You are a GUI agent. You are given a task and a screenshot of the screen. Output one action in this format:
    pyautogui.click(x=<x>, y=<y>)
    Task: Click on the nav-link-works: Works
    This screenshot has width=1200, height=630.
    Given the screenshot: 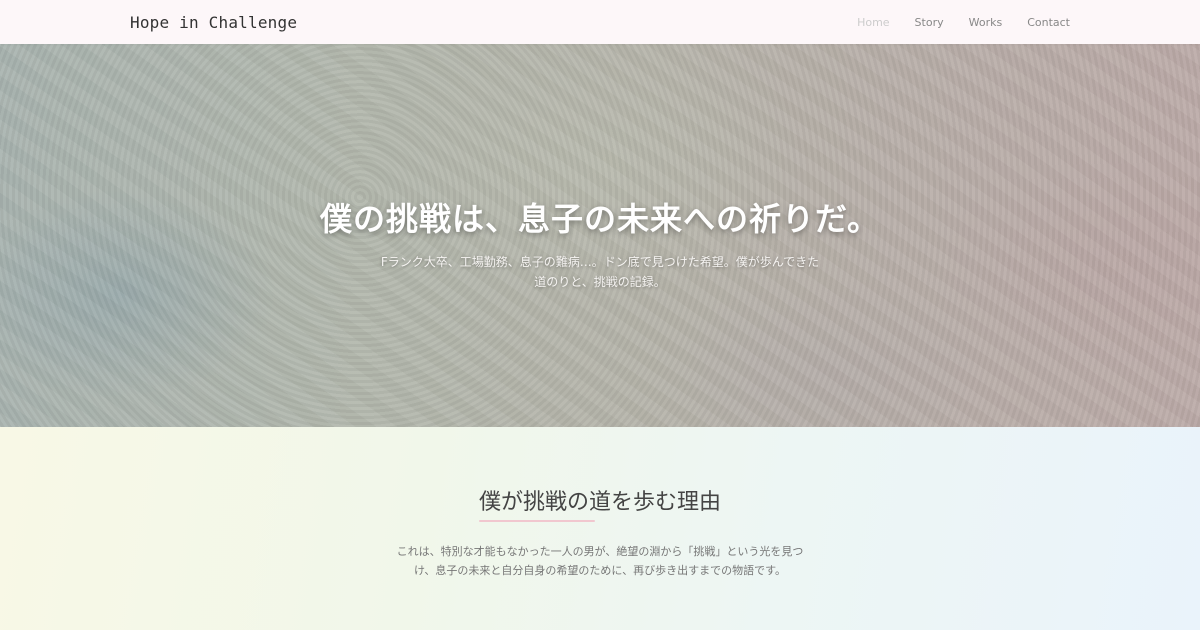 What is the action you would take?
    pyautogui.click(x=986, y=22)
    